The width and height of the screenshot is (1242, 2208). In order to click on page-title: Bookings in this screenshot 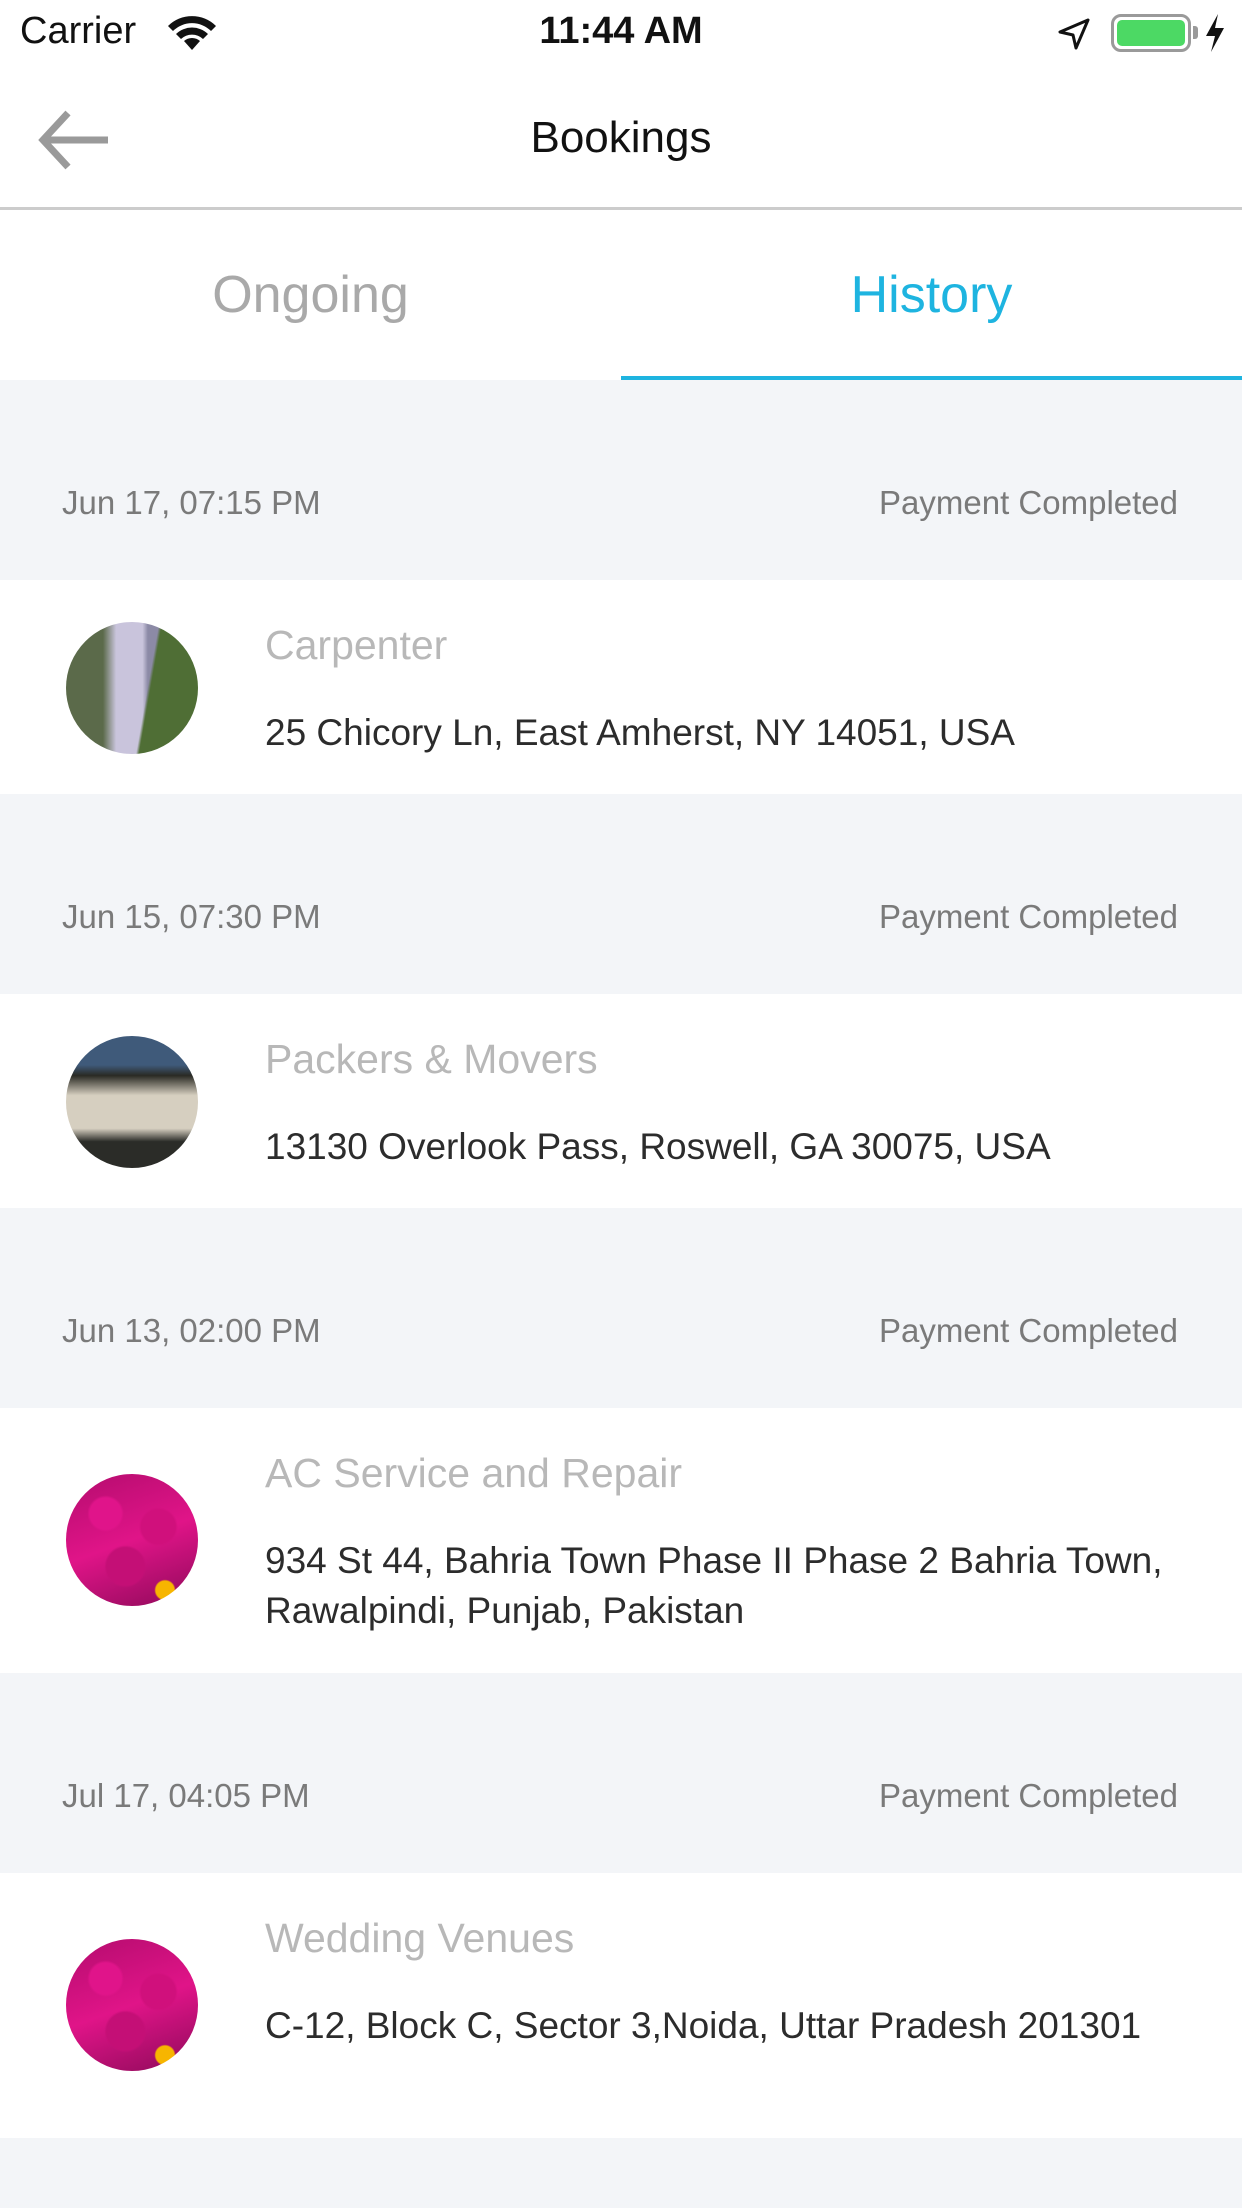, I will do `click(621, 137)`.